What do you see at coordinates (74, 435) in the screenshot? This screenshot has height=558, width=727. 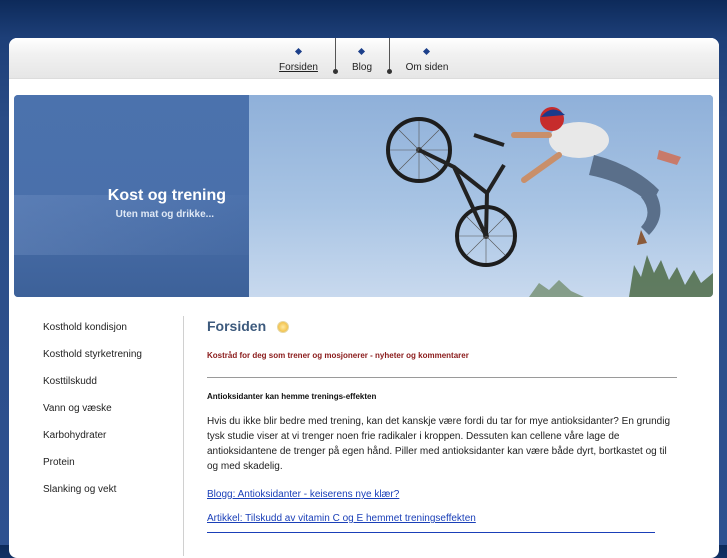 I see `sidebar-item-karbohydrater: Karbohydrater` at bounding box center [74, 435].